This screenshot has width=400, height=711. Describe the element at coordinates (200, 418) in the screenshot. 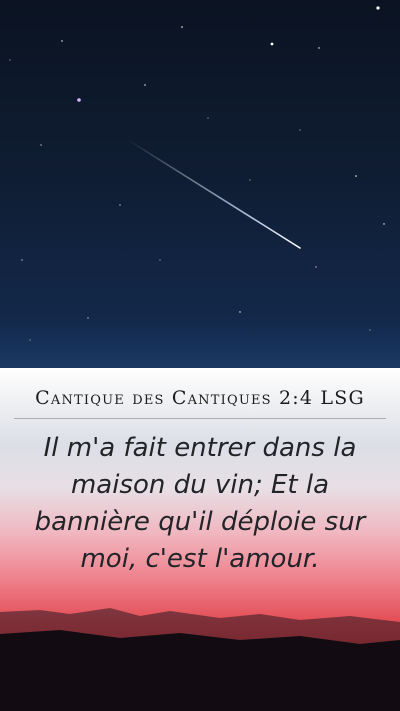

I see `divider` at that location.